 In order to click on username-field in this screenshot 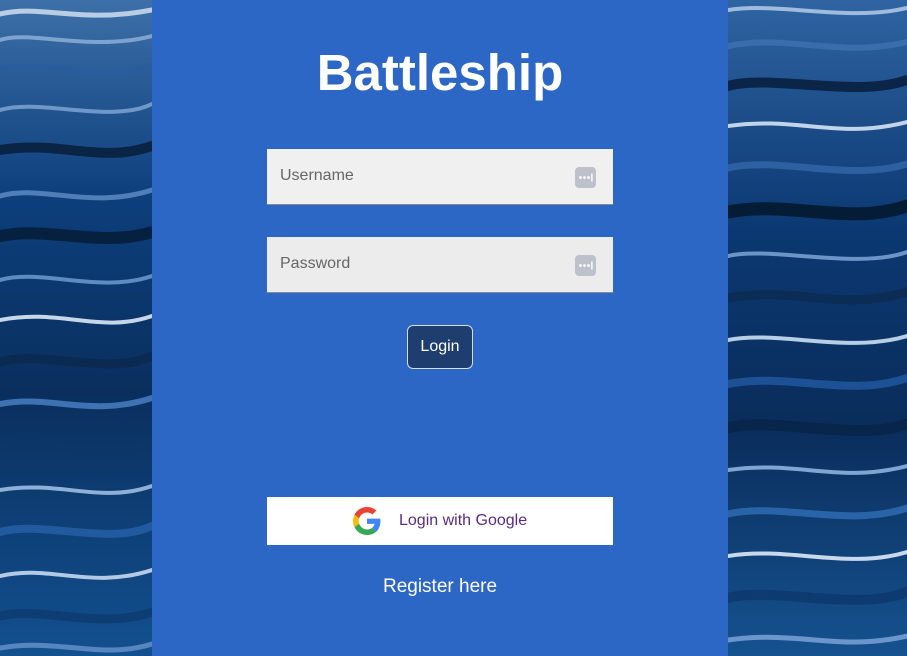, I will do `click(440, 177)`.